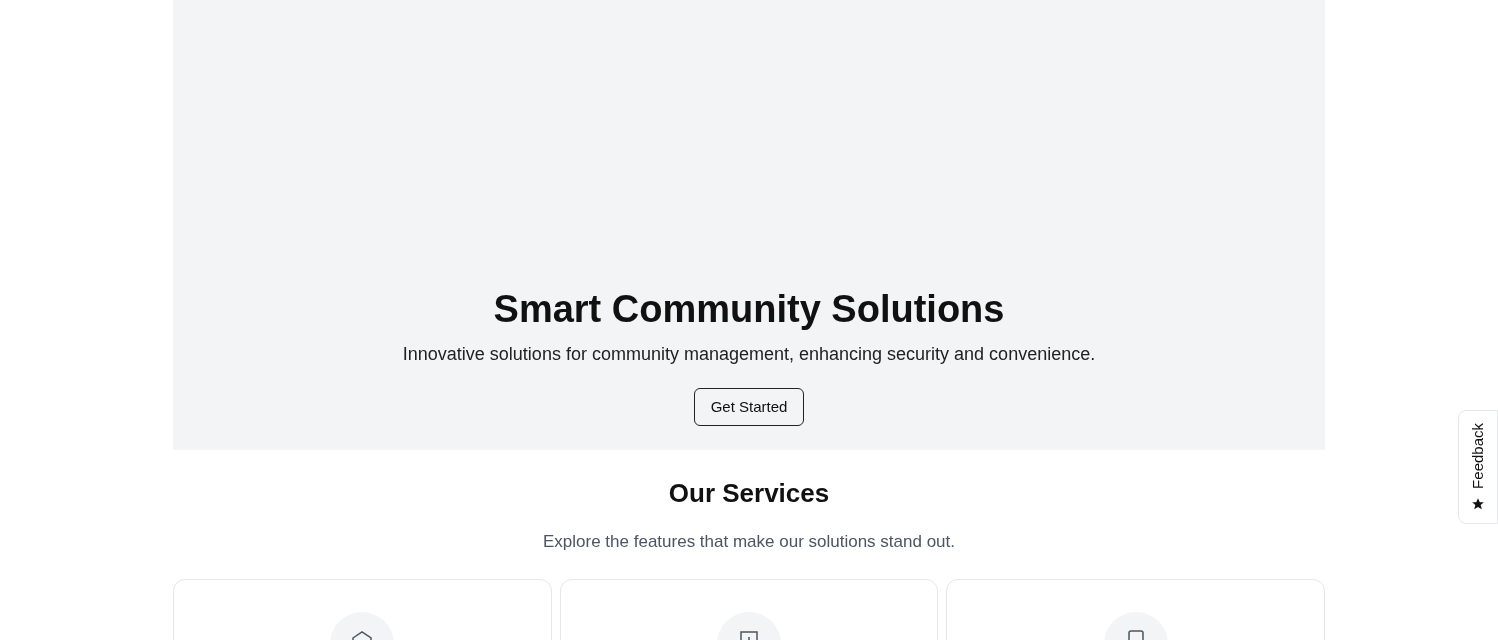 The height and width of the screenshot is (640, 1498). I want to click on section-subtitle: Explore the features that make our solutions stand out., so click(749, 542).